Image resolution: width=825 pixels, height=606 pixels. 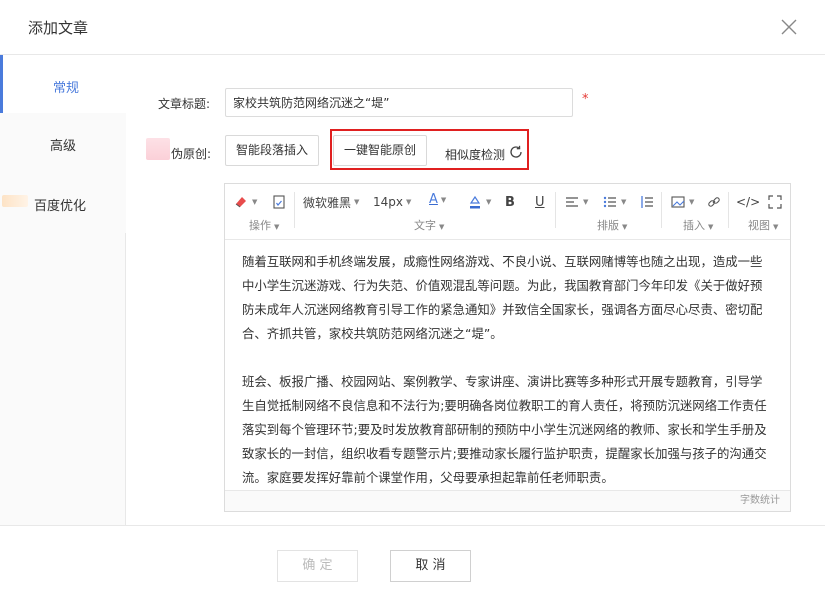 What do you see at coordinates (678, 202) in the screenshot?
I see `image-icon` at bounding box center [678, 202].